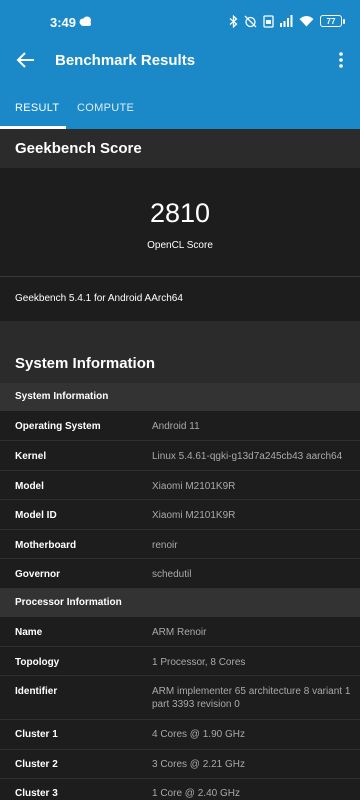 Image resolution: width=360 pixels, height=800 pixels. What do you see at coordinates (31, 456) in the screenshot?
I see `row-key: Kernel` at bounding box center [31, 456].